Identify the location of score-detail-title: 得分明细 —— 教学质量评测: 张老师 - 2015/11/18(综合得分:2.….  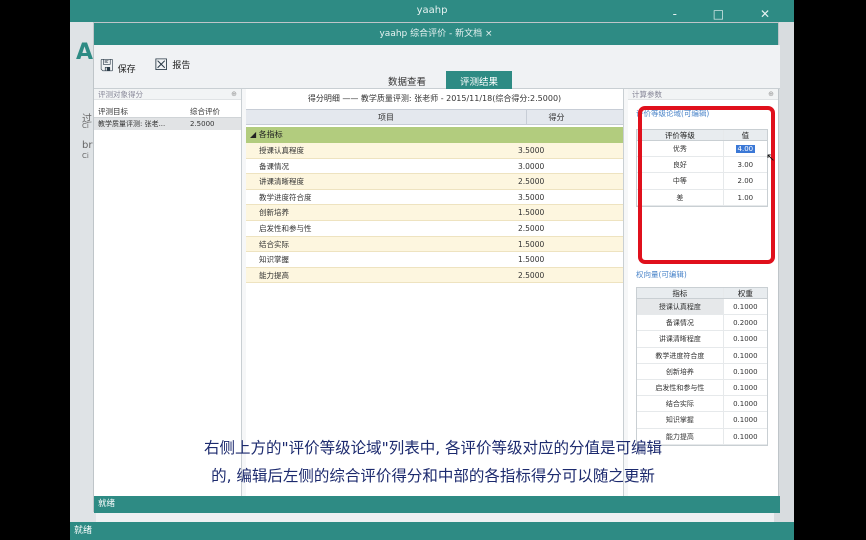
(434, 98).